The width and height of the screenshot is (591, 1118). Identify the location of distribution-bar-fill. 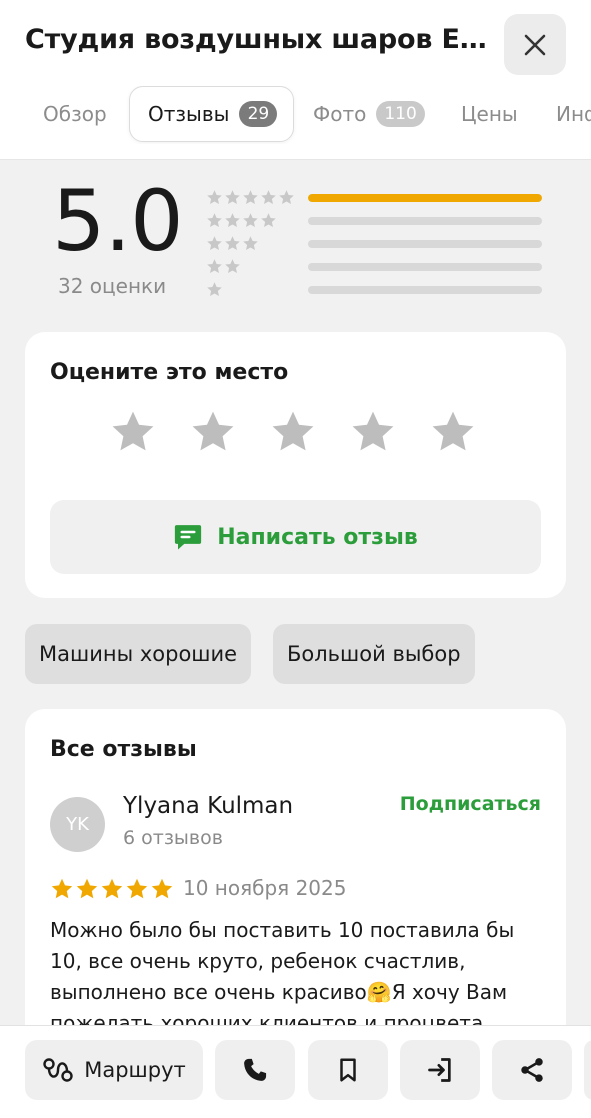
(425, 198).